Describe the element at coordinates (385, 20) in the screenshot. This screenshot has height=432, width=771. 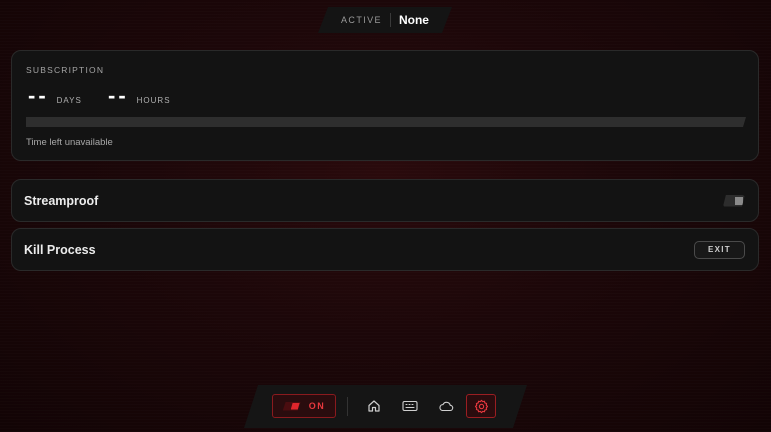
I see `status-indicator: ACTIVE None` at that location.